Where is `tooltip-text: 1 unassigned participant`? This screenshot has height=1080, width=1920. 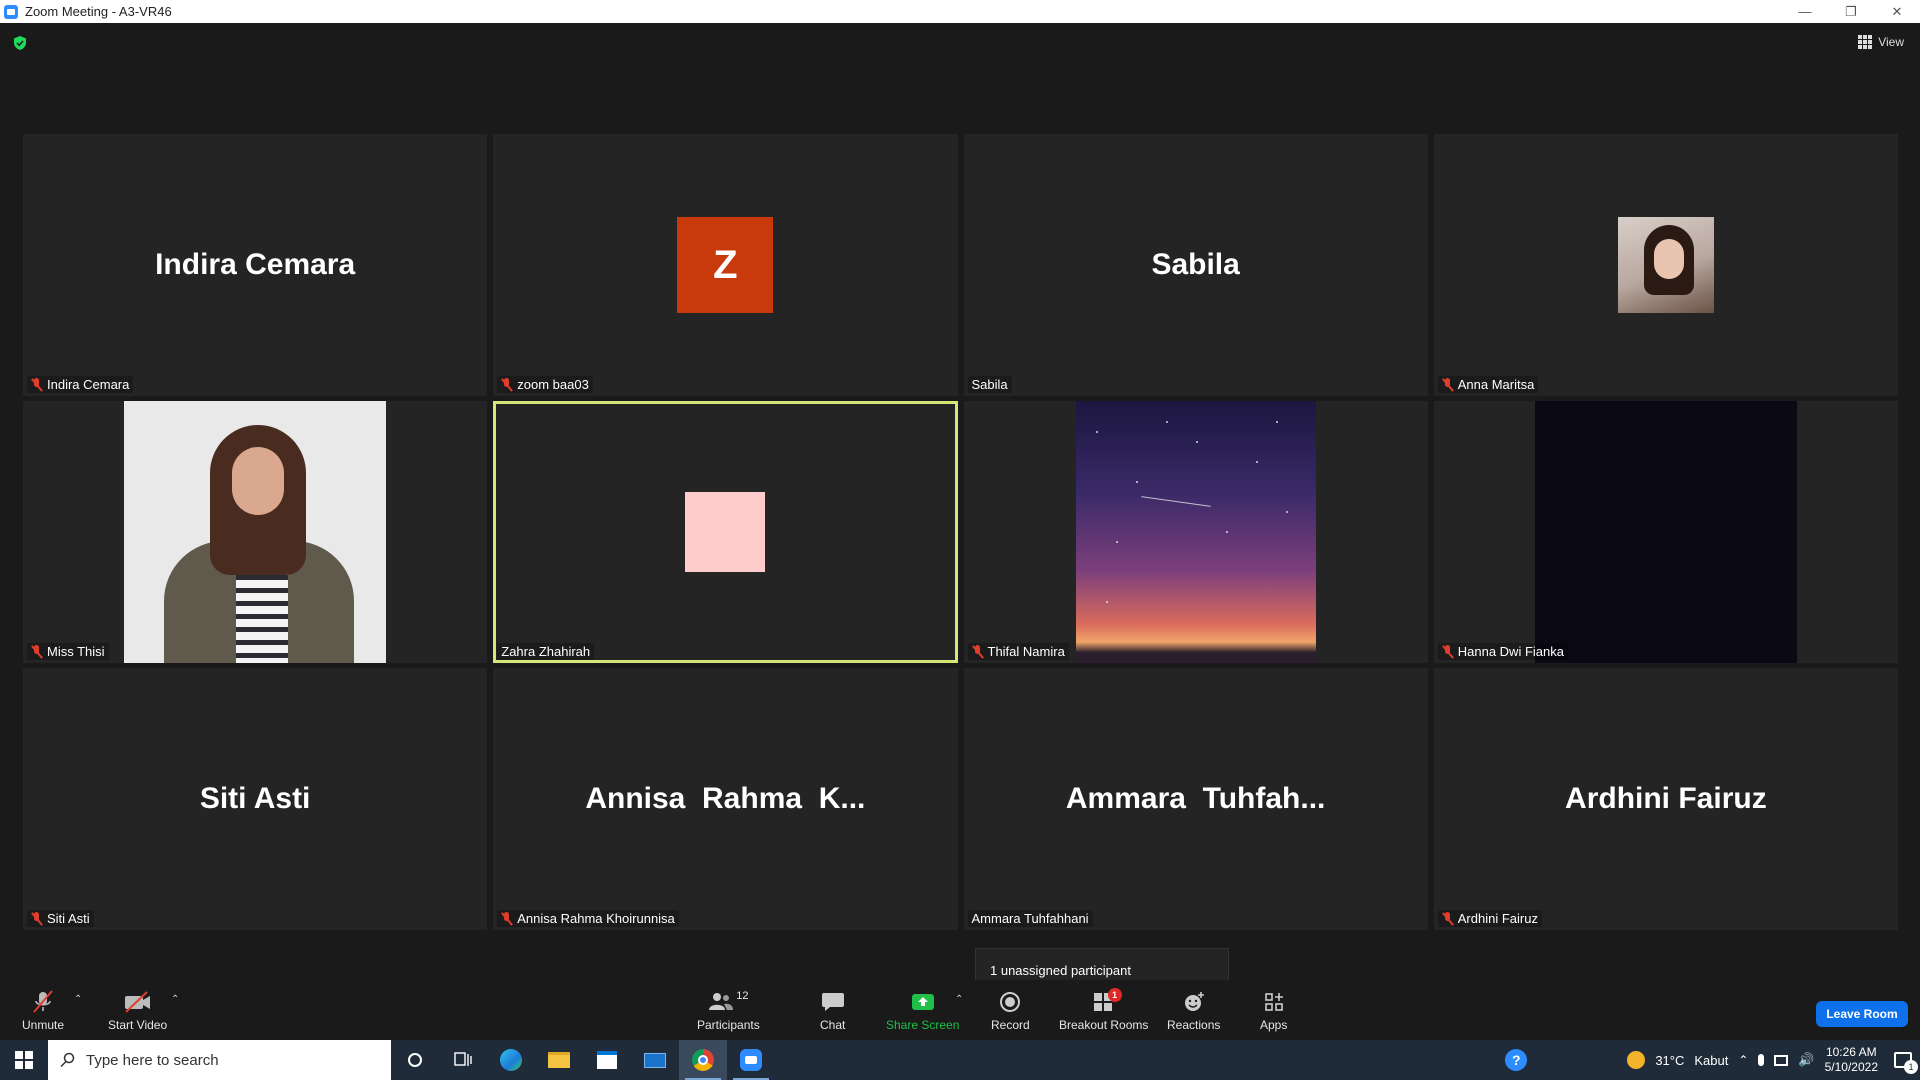
tooltip-text: 1 unassigned participant is located at coordinates (1060, 970).